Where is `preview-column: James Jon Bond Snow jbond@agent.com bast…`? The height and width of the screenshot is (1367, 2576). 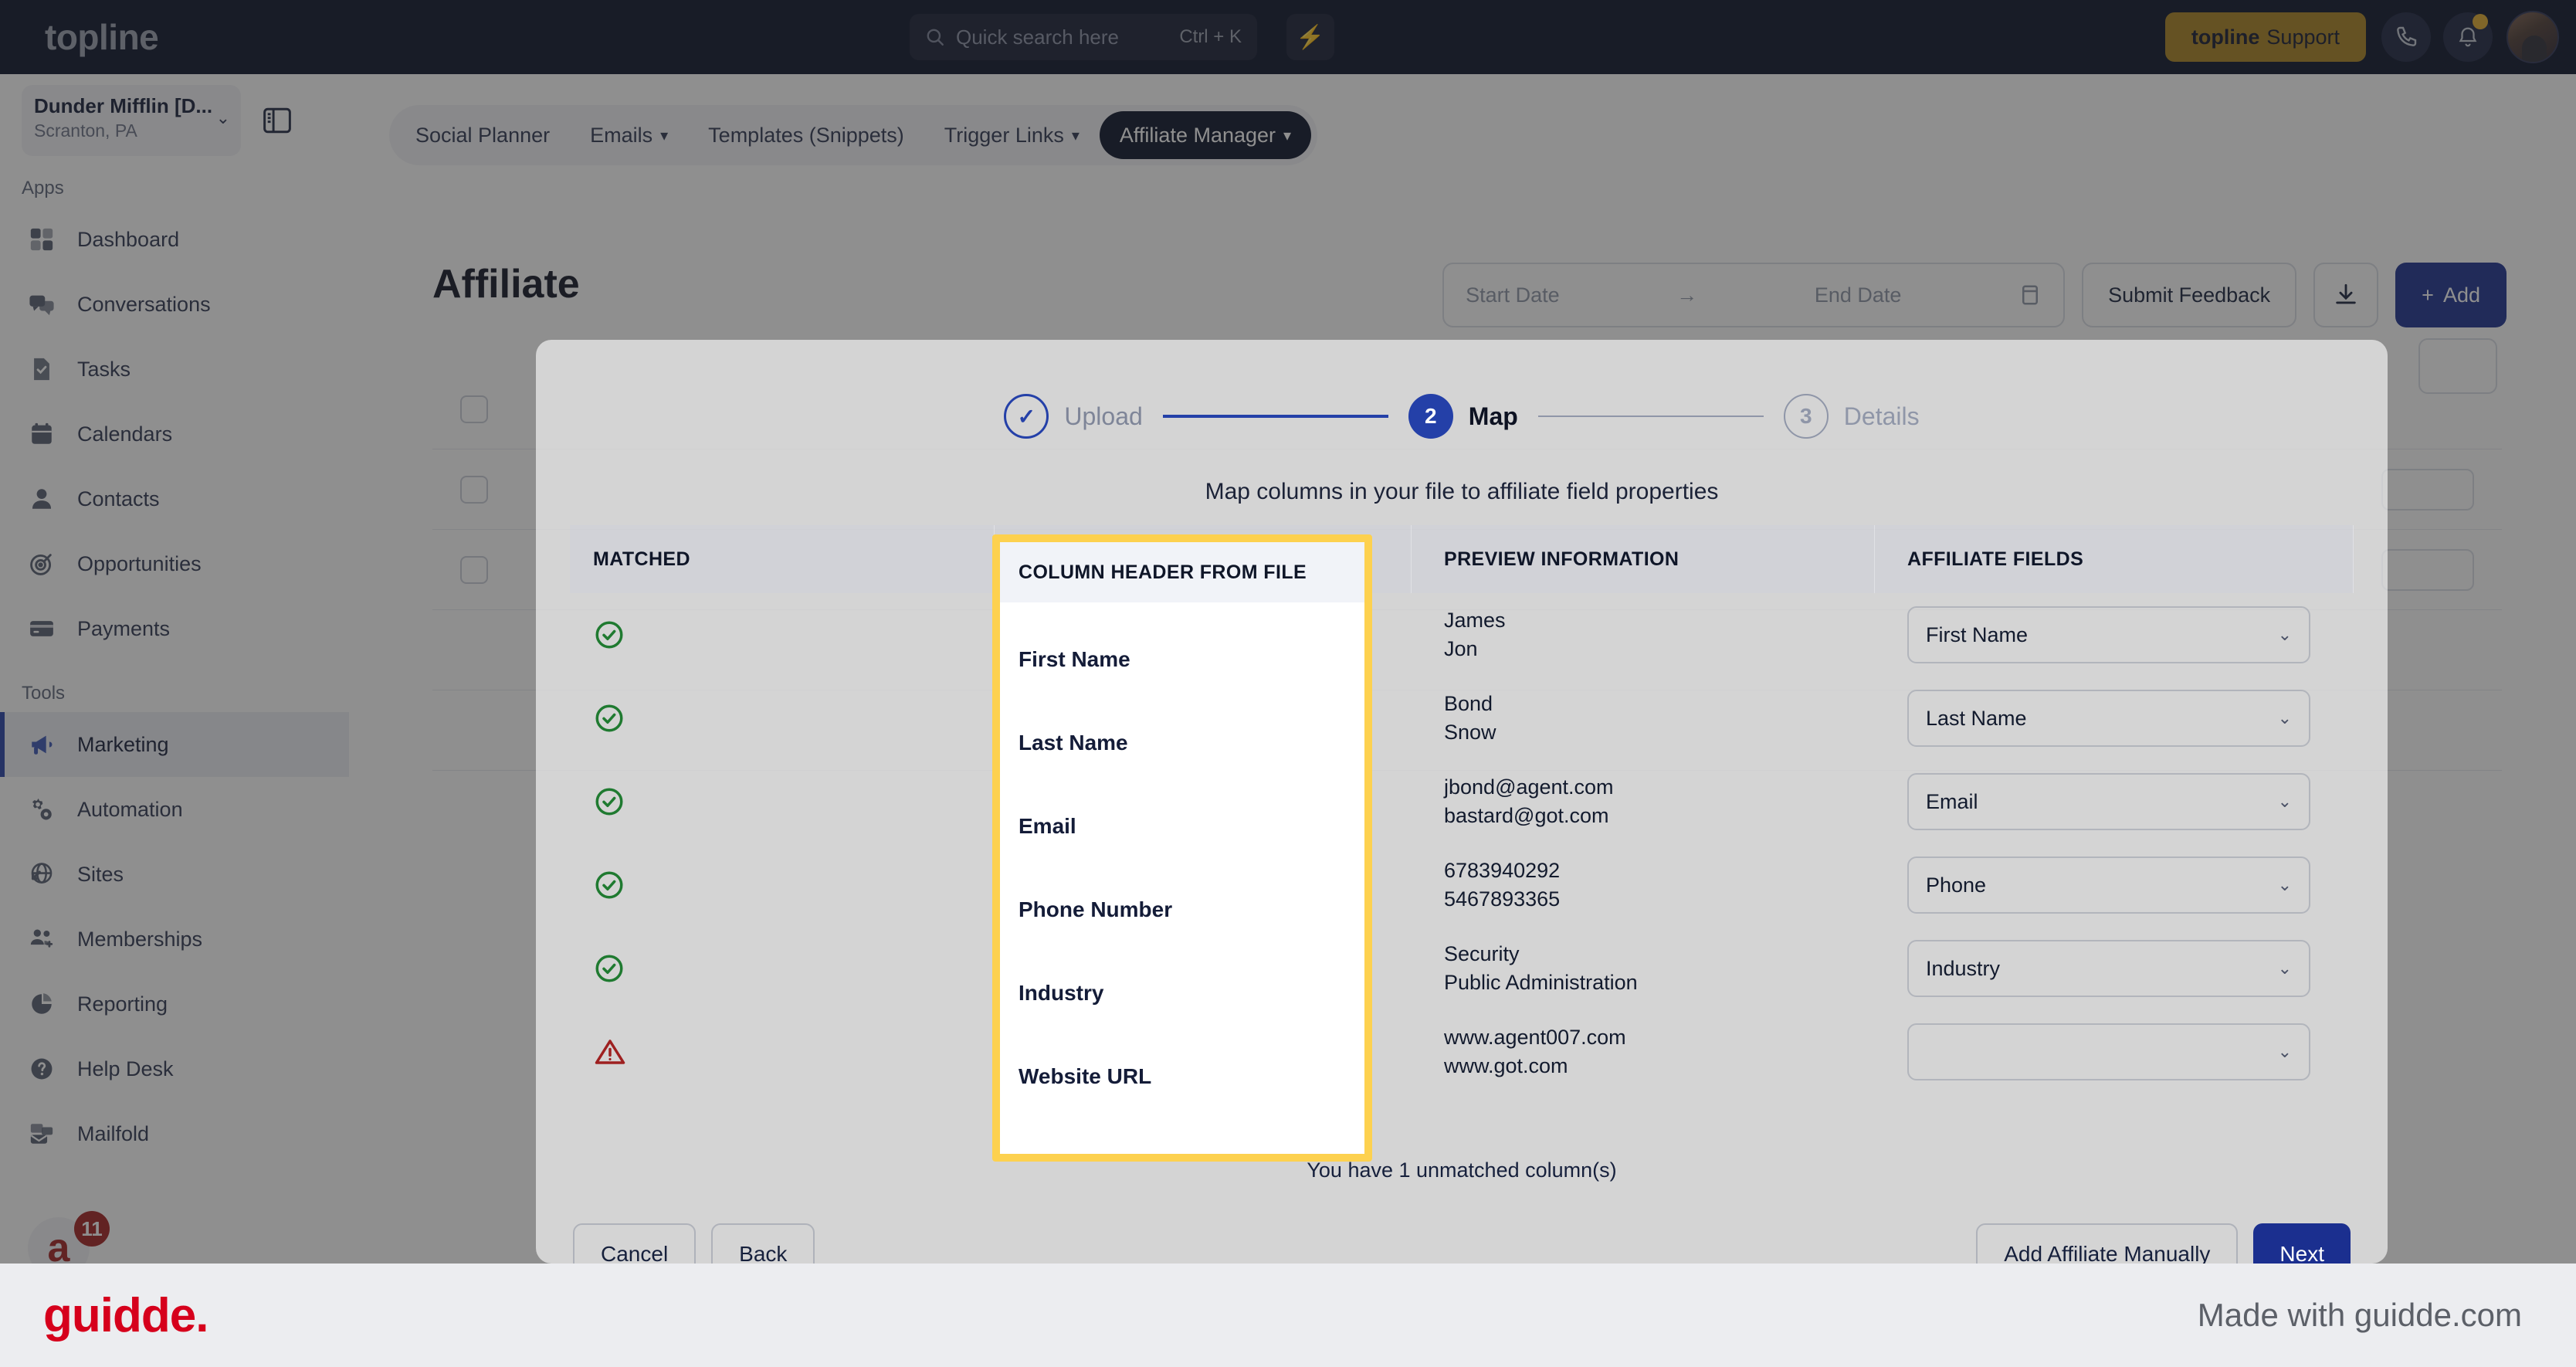 preview-column: James Jon Bond Snow jbond@agent.com bast… is located at coordinates (1643, 843).